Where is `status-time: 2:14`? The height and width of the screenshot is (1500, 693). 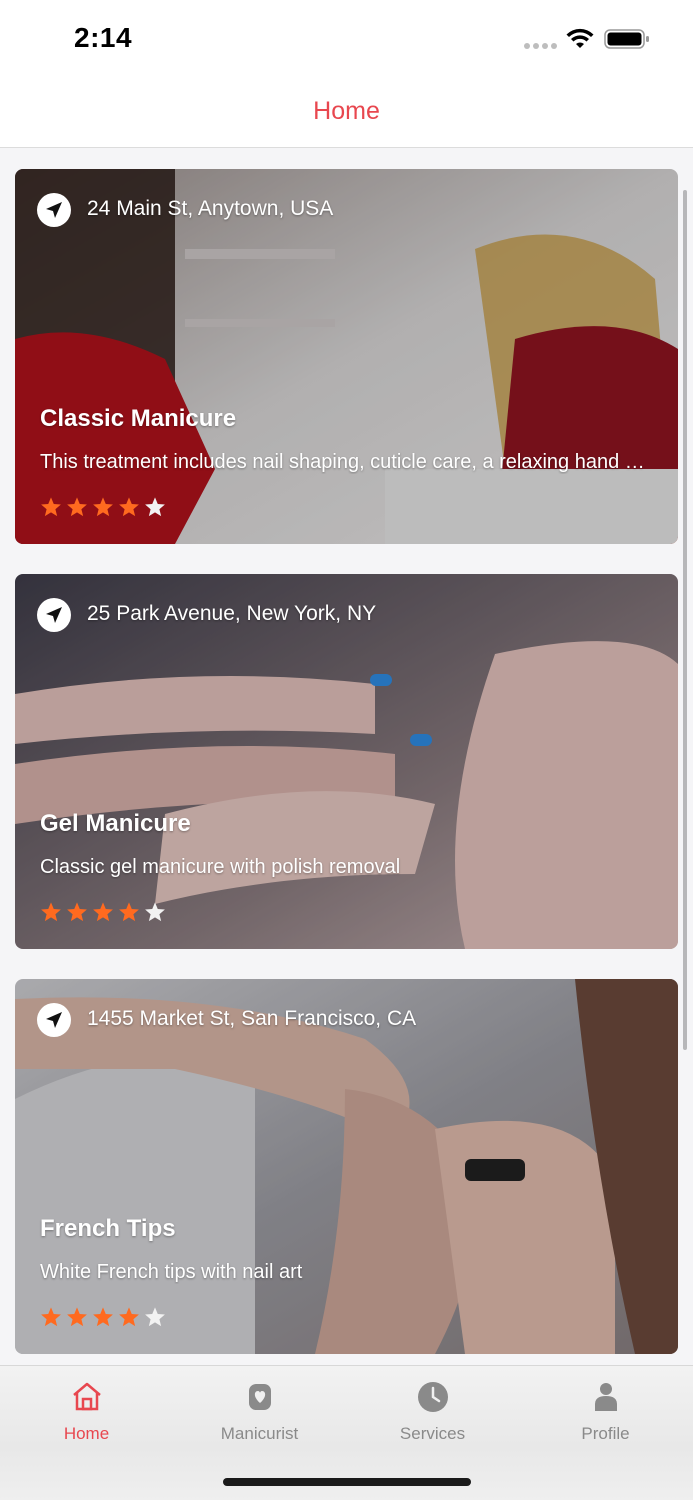
status-time: 2:14 is located at coordinates (103, 37).